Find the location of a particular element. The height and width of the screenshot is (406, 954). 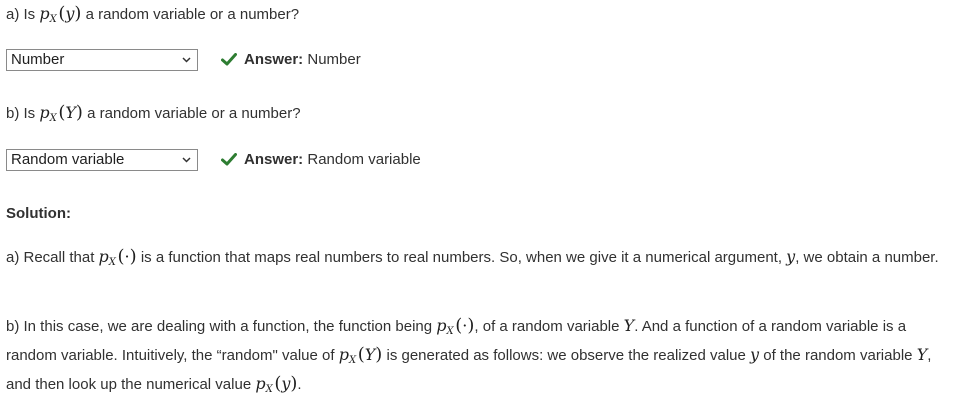

question-a-suffix: a random variable or a number? is located at coordinates (192, 14).